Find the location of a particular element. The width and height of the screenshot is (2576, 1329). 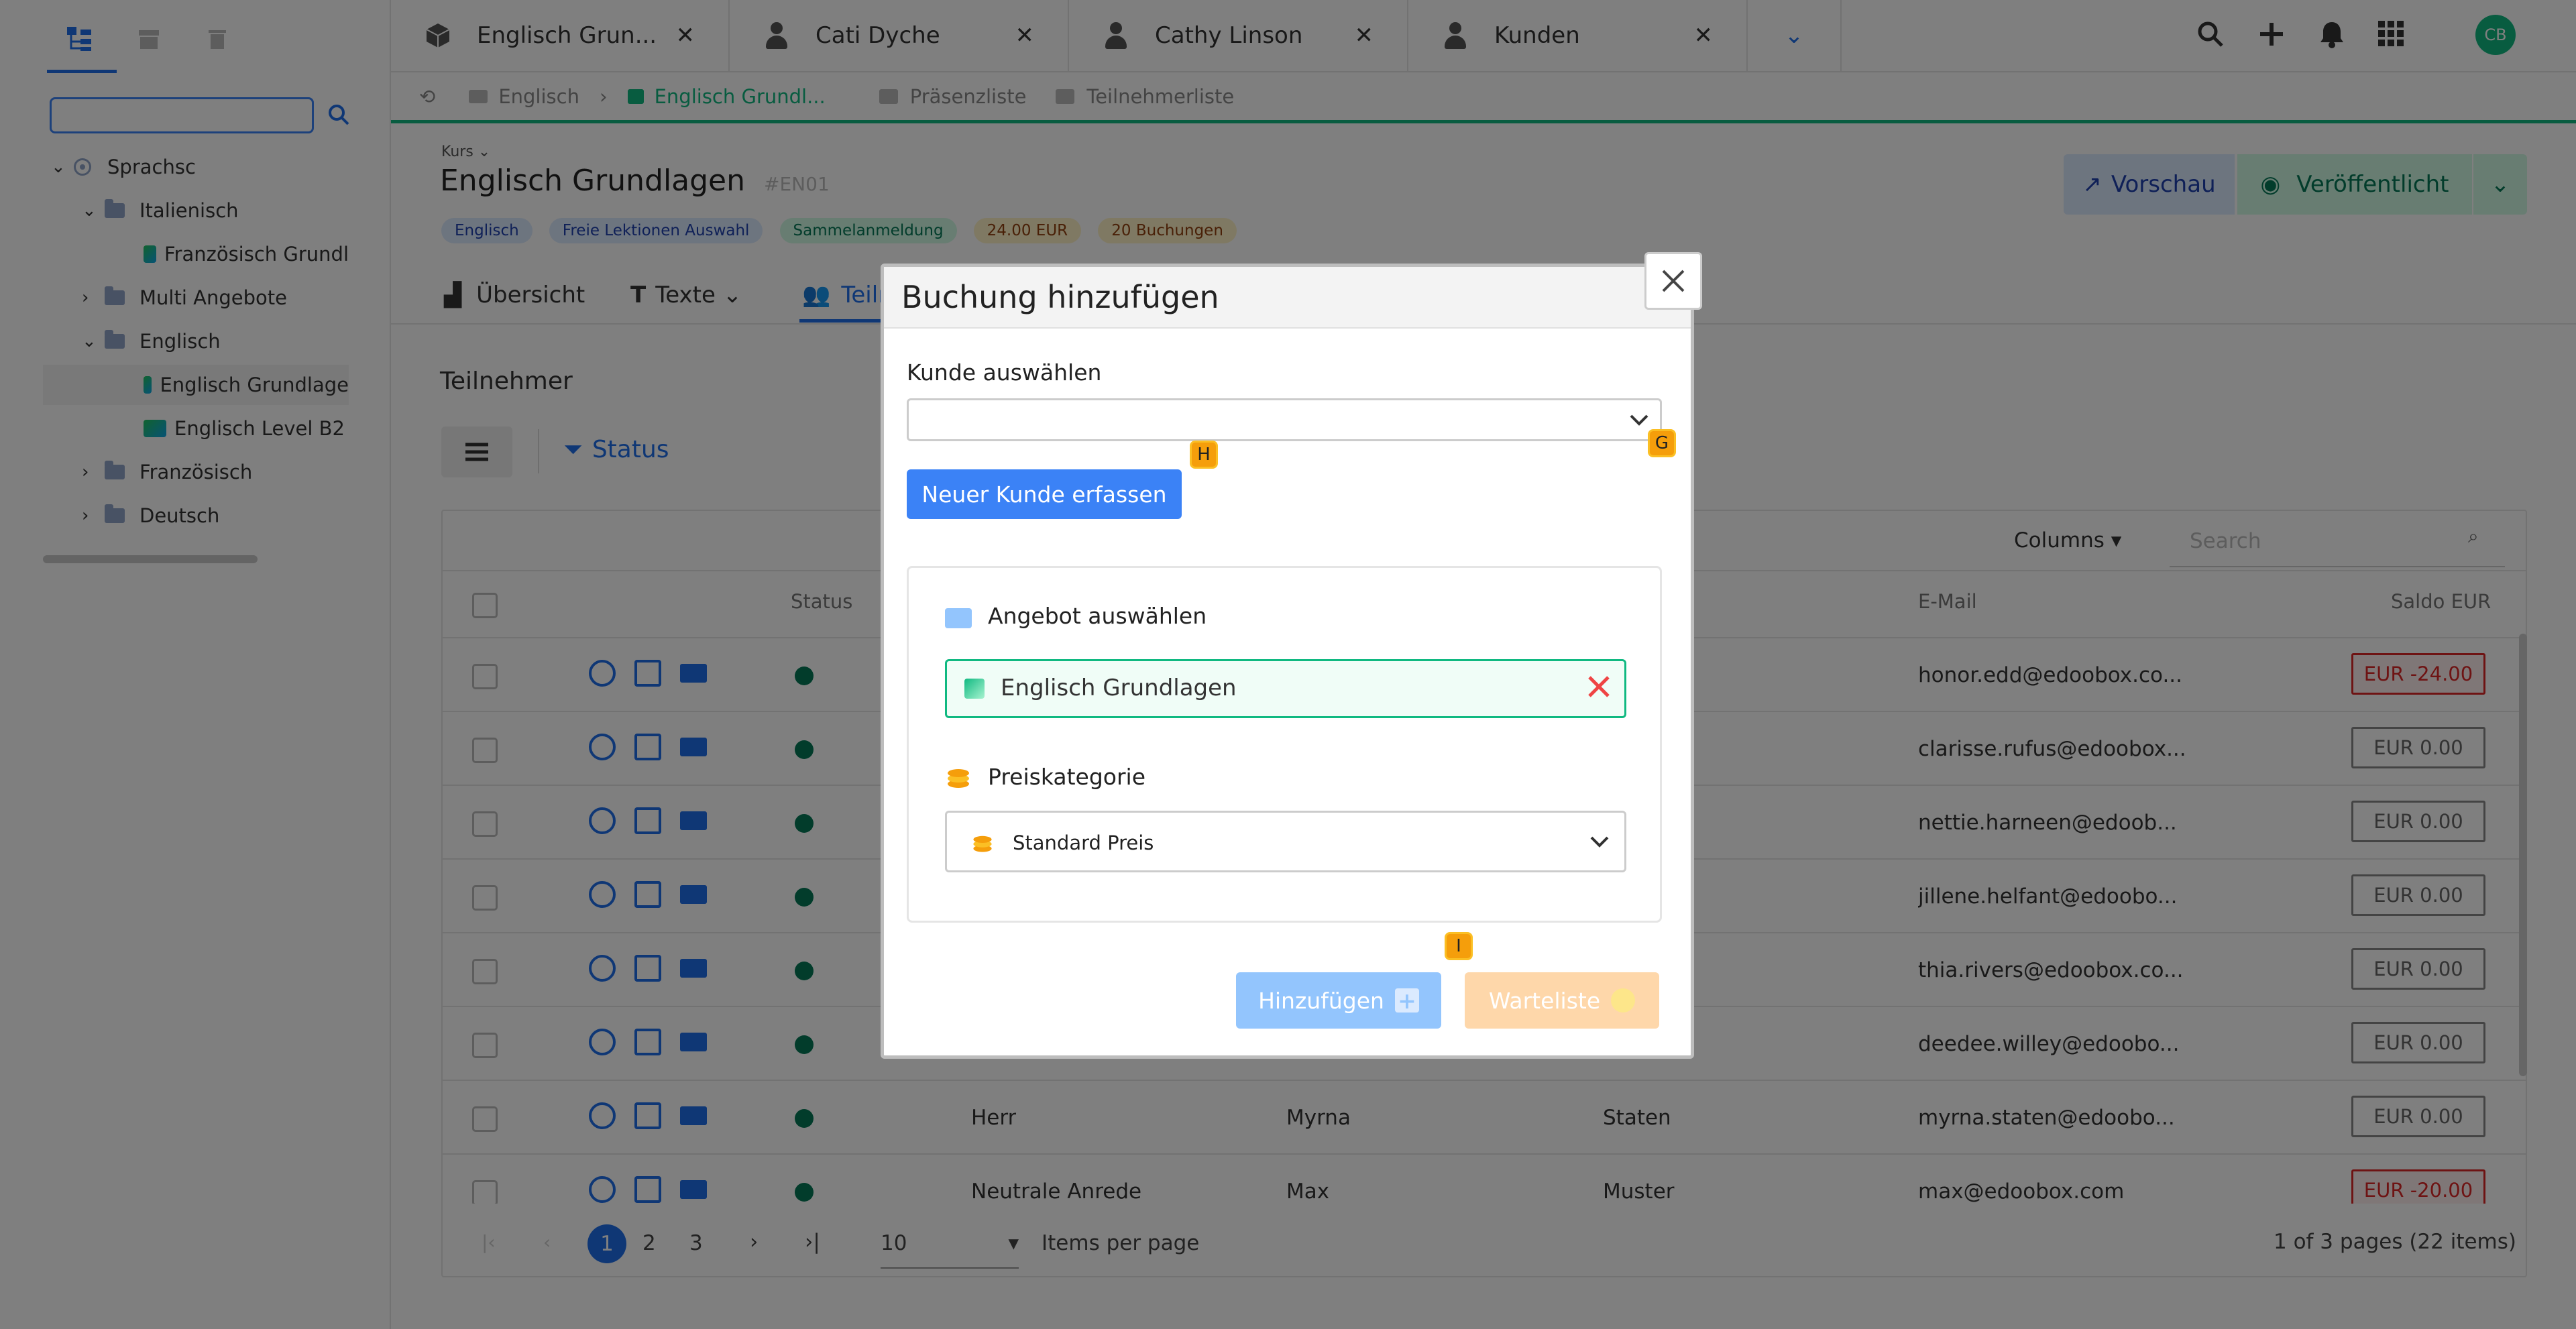

customer-select is located at coordinates (1284, 420).